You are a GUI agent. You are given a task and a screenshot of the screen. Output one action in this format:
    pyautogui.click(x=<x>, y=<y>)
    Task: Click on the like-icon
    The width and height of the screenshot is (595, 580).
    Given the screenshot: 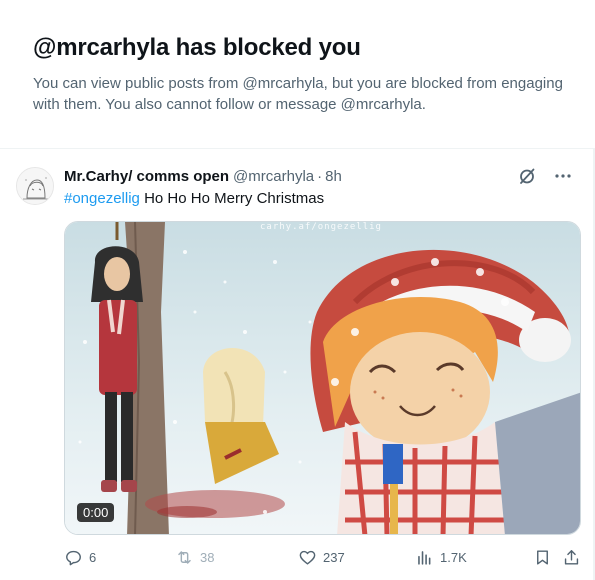 What is the action you would take?
    pyautogui.click(x=307, y=557)
    